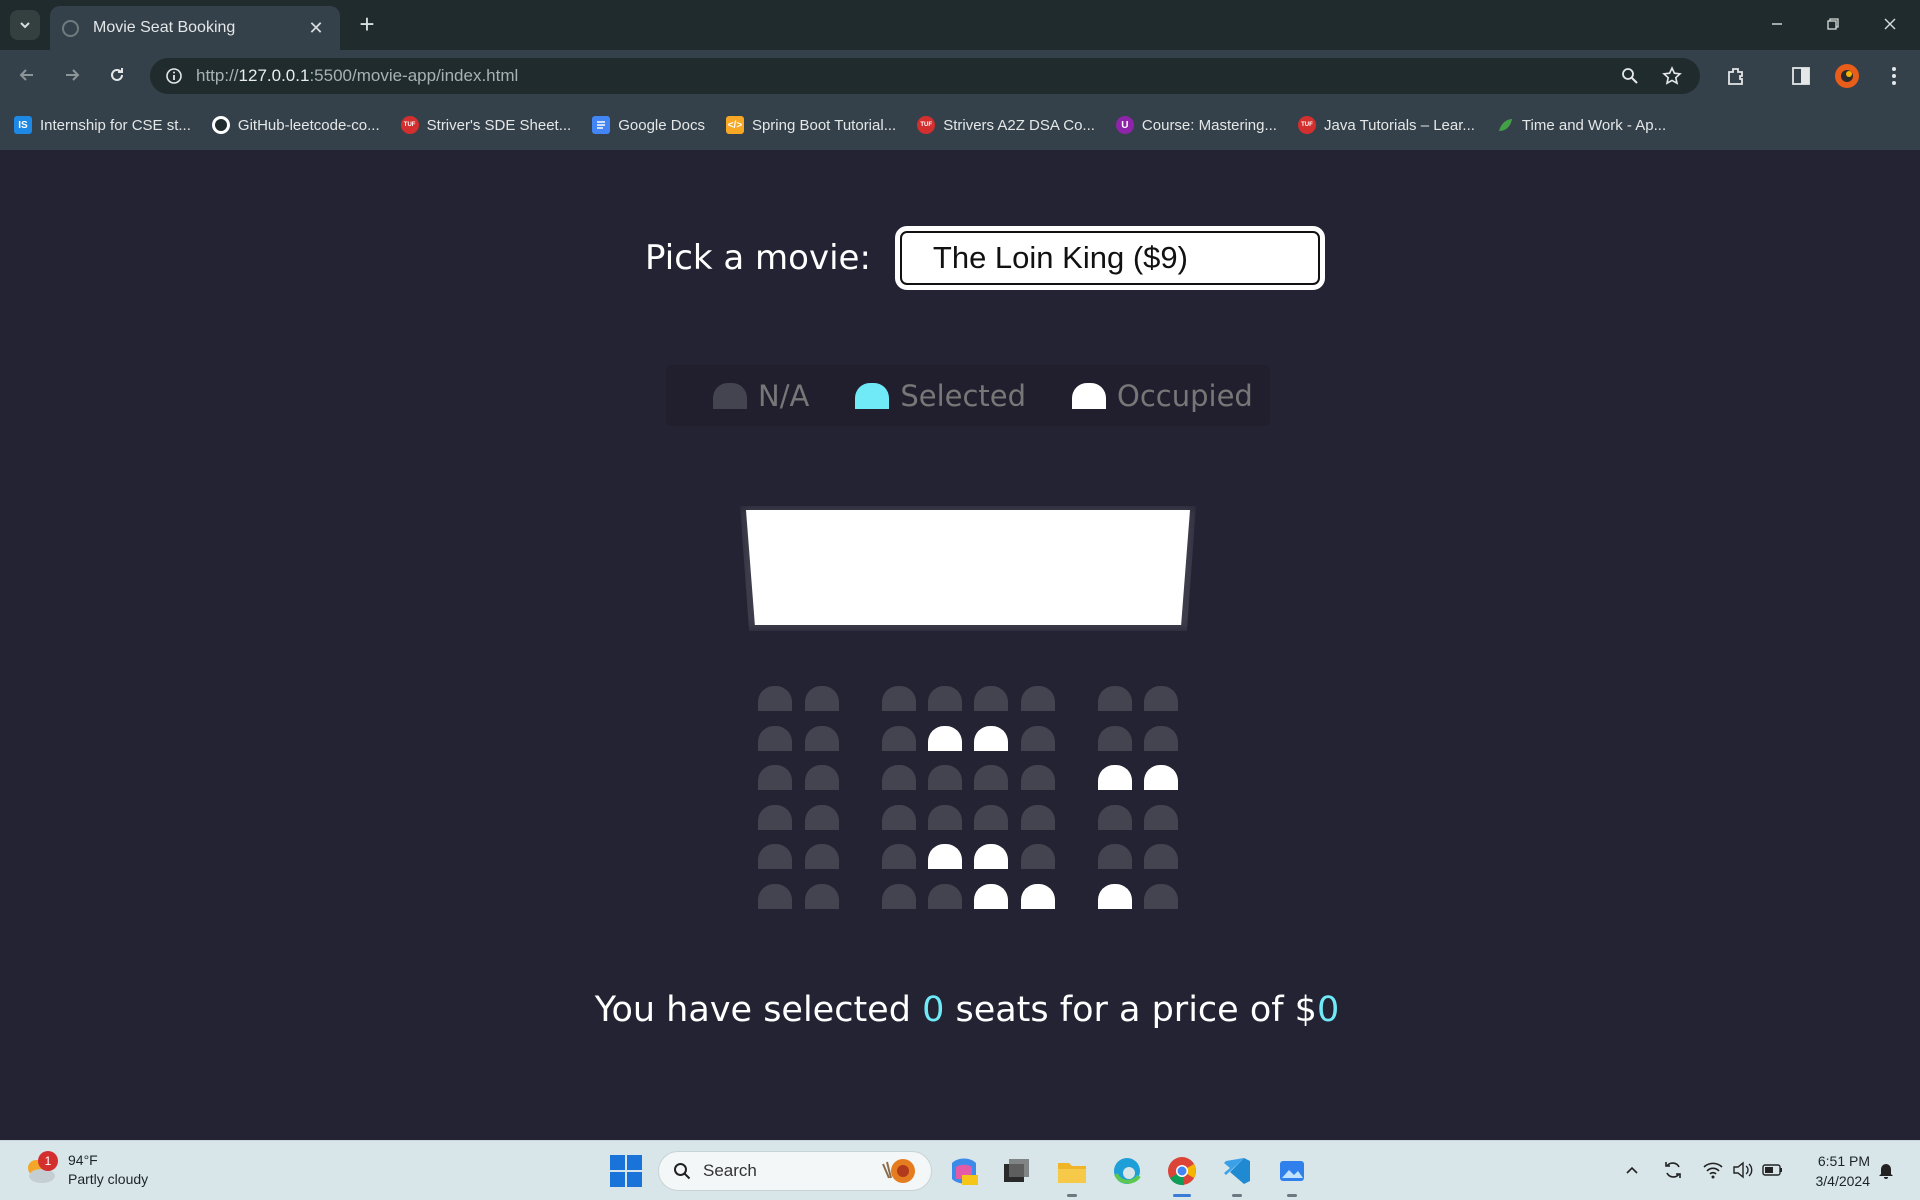 The image size is (1920, 1200). What do you see at coordinates (648, 125) in the screenshot?
I see `bookmark-item: Google Docs` at bounding box center [648, 125].